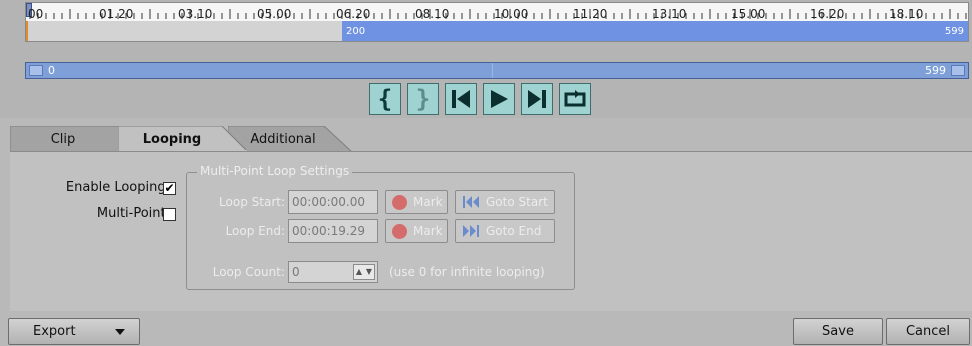 This screenshot has height=346, width=972. I want to click on mark-start-button: Mark, so click(416, 202).